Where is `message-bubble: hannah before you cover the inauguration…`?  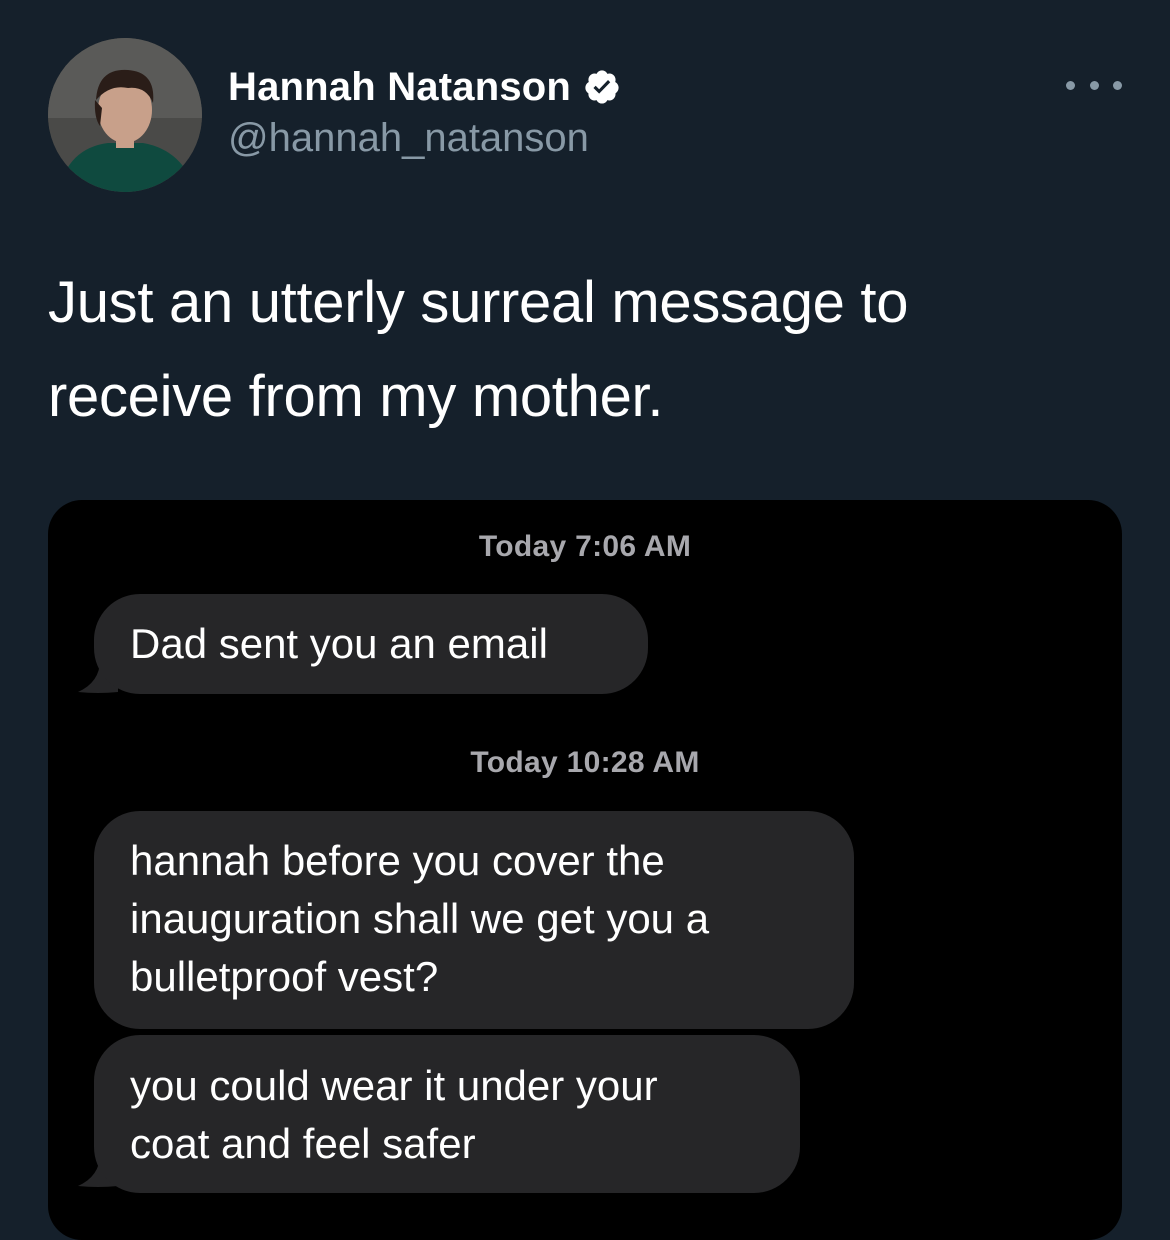 message-bubble: hannah before you cover the inauguration… is located at coordinates (474, 920).